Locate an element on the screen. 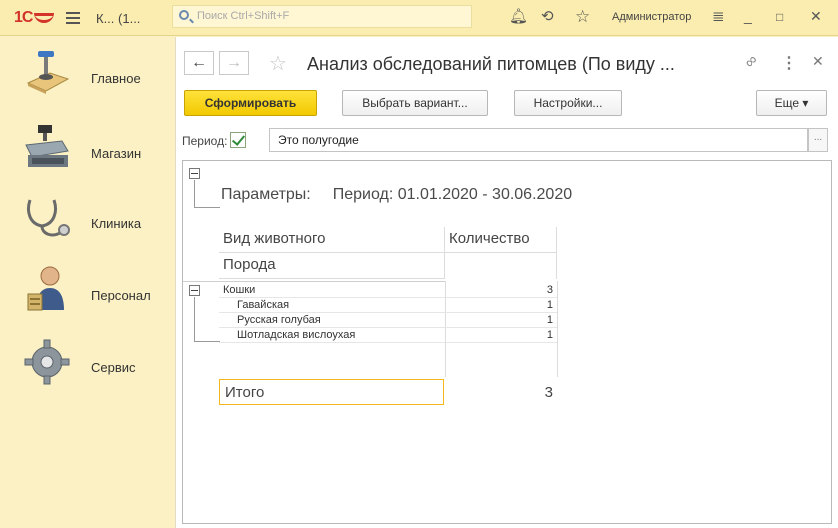  group-count: 3 is located at coordinates (549, 290).